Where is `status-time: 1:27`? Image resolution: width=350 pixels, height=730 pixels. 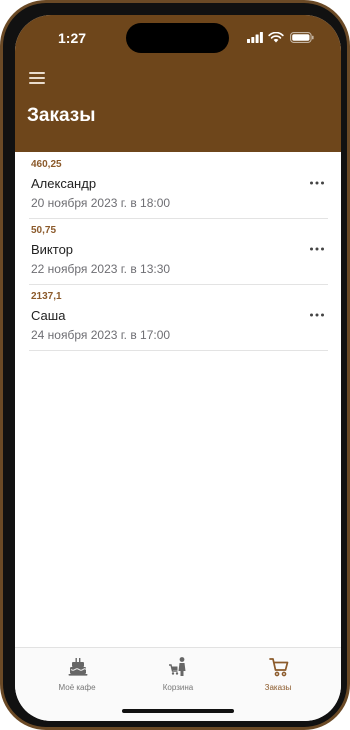
status-time: 1:27 is located at coordinates (72, 38).